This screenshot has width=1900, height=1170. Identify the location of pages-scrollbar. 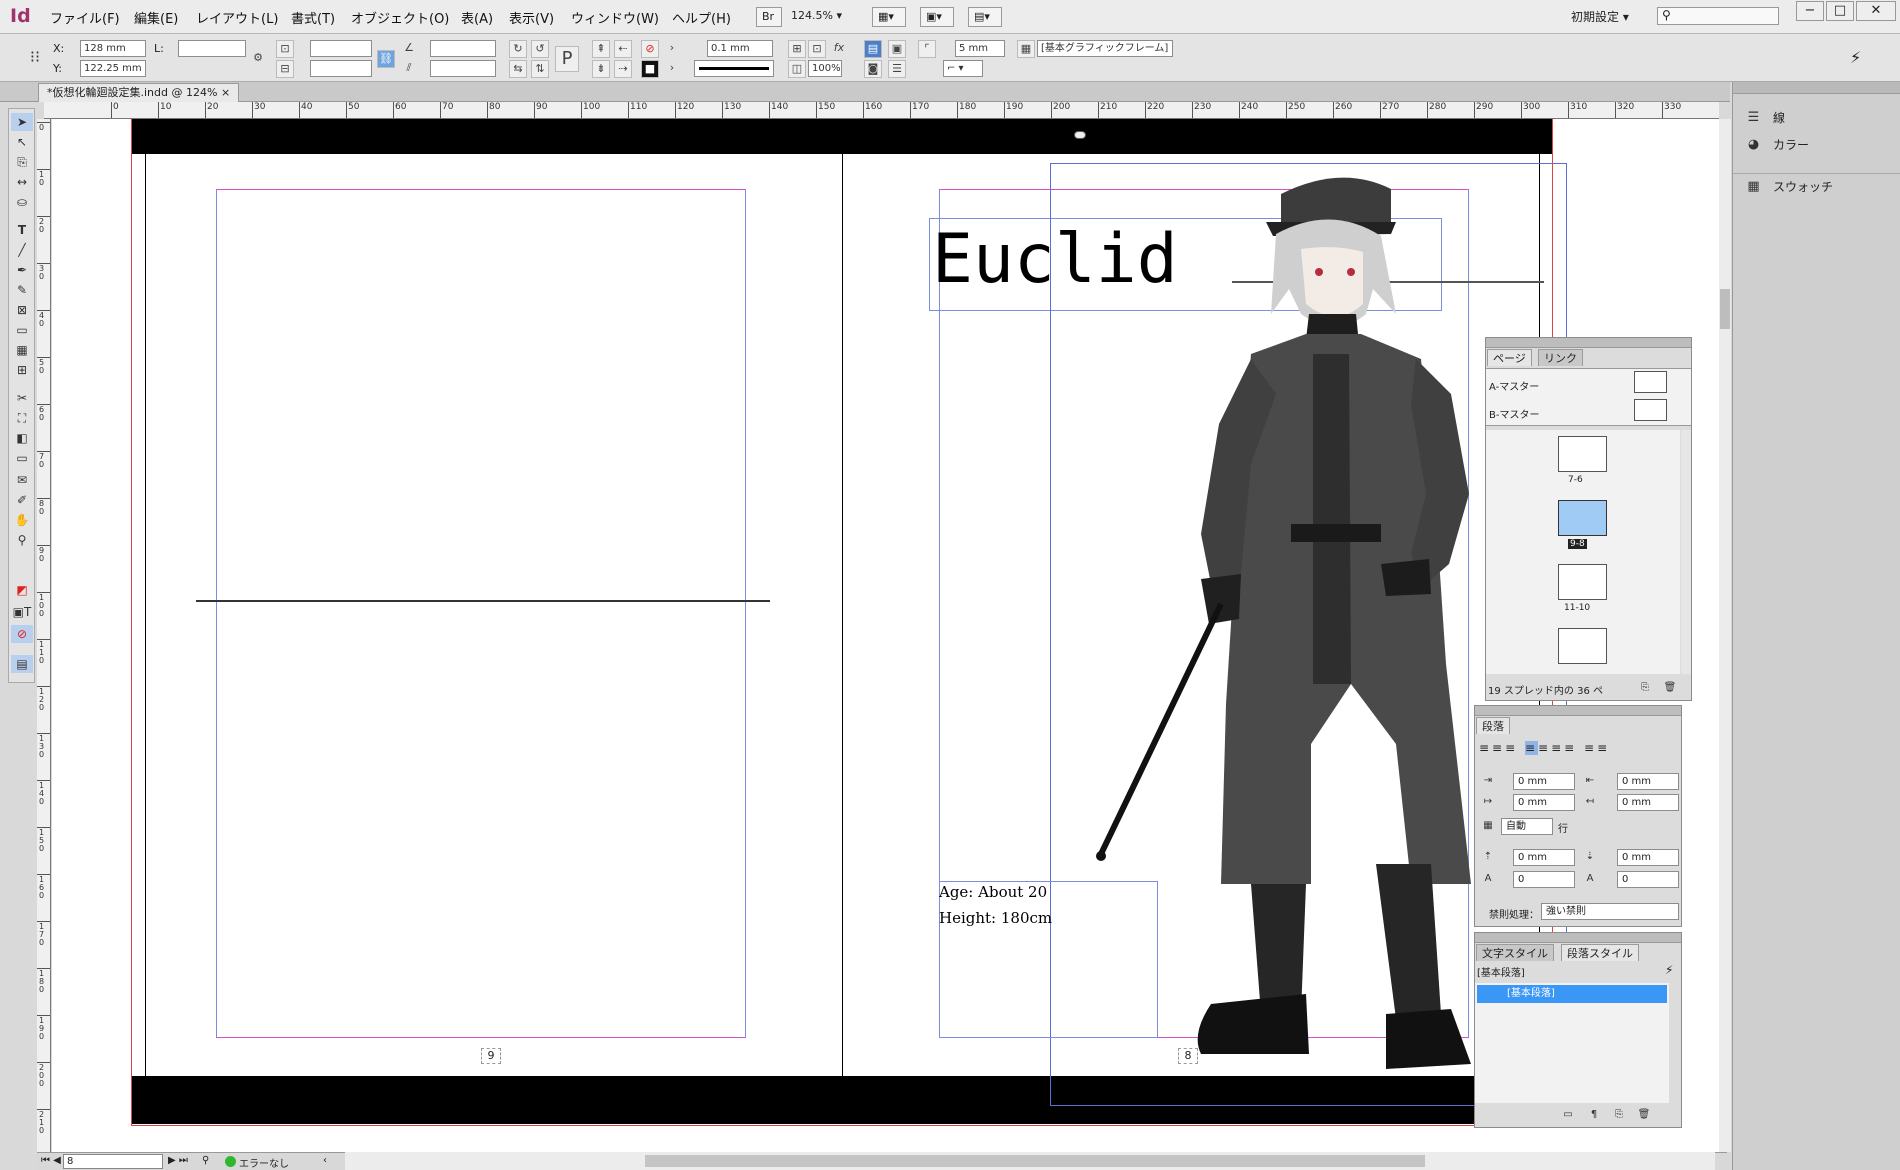
(1686, 552).